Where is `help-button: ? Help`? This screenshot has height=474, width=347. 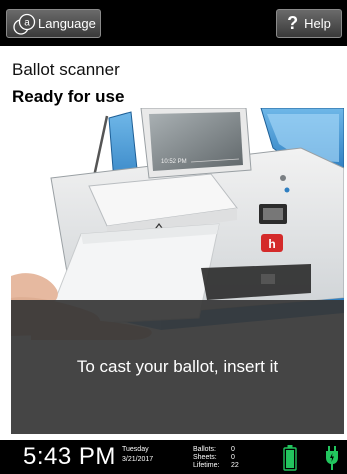 help-button: ? Help is located at coordinates (309, 23).